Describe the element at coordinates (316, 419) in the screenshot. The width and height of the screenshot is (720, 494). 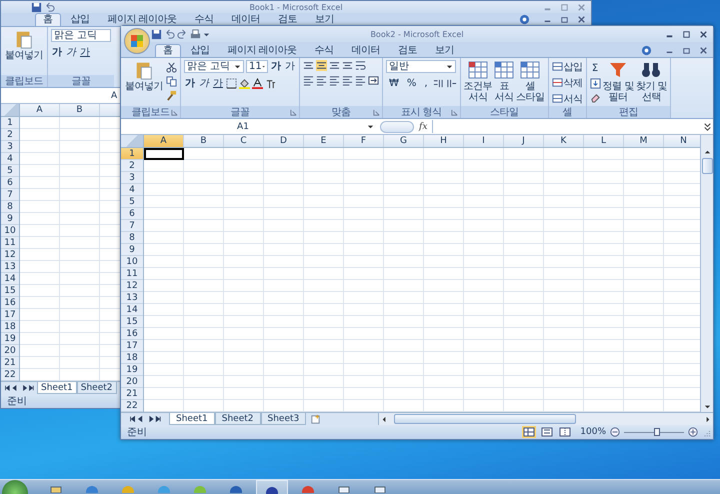
I see `insert-sheet-icon` at that location.